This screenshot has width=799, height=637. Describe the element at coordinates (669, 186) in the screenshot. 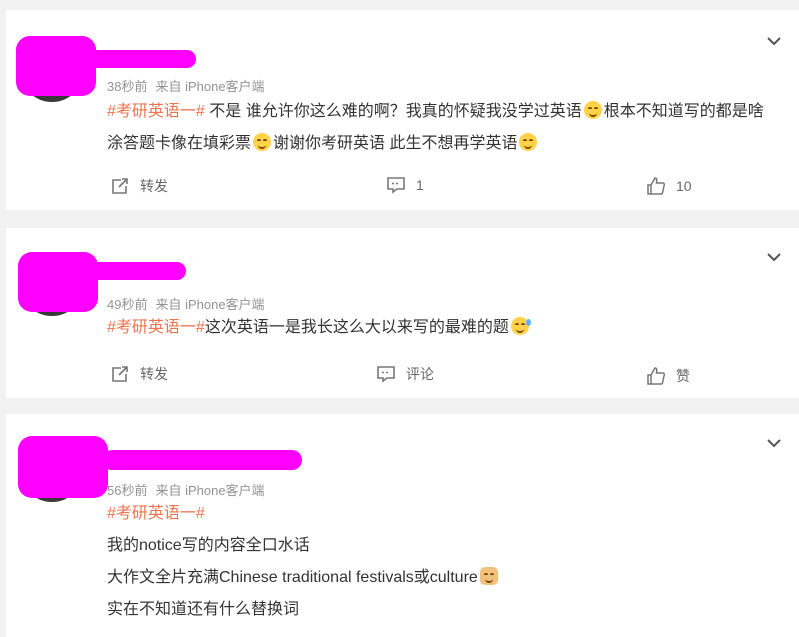

I see `like-button: 10` at that location.